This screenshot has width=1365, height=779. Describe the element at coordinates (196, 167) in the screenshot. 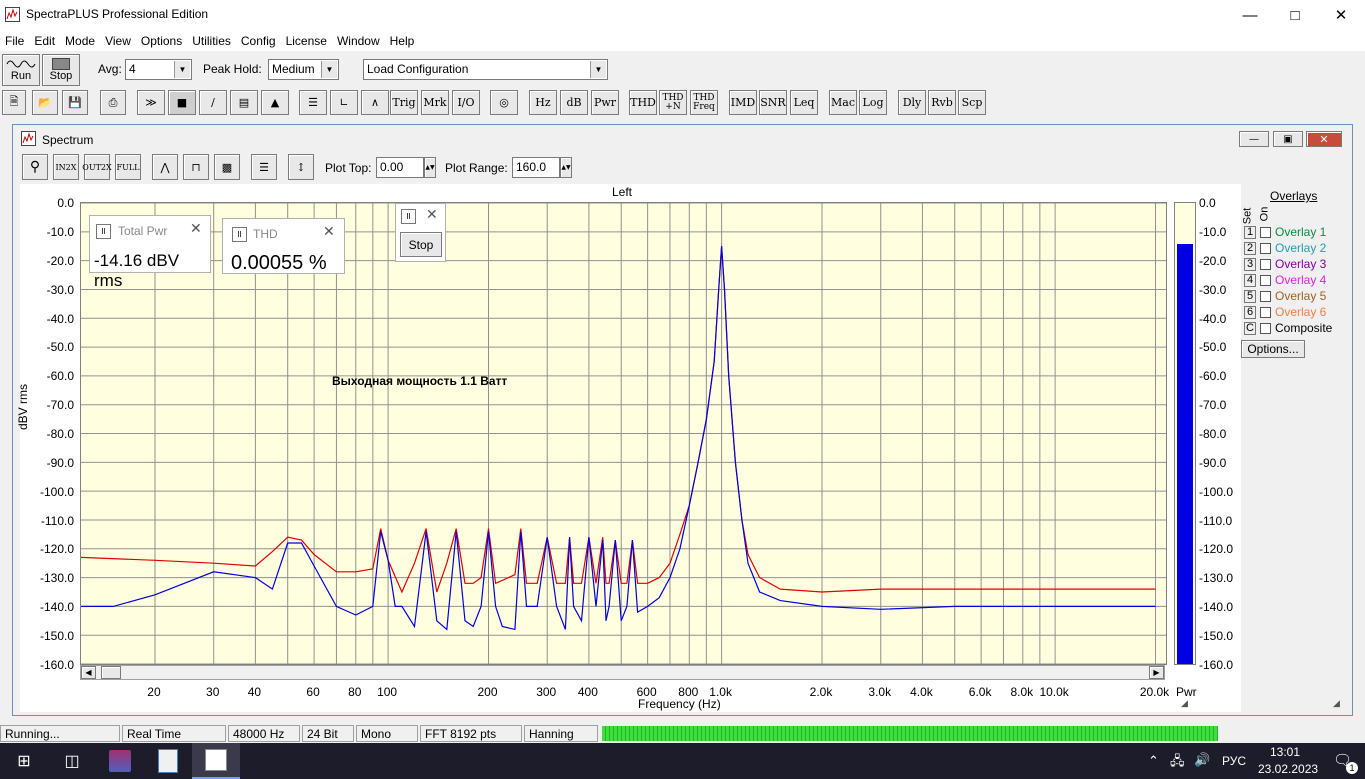

I see `step-plot-icon: ⊓` at that location.